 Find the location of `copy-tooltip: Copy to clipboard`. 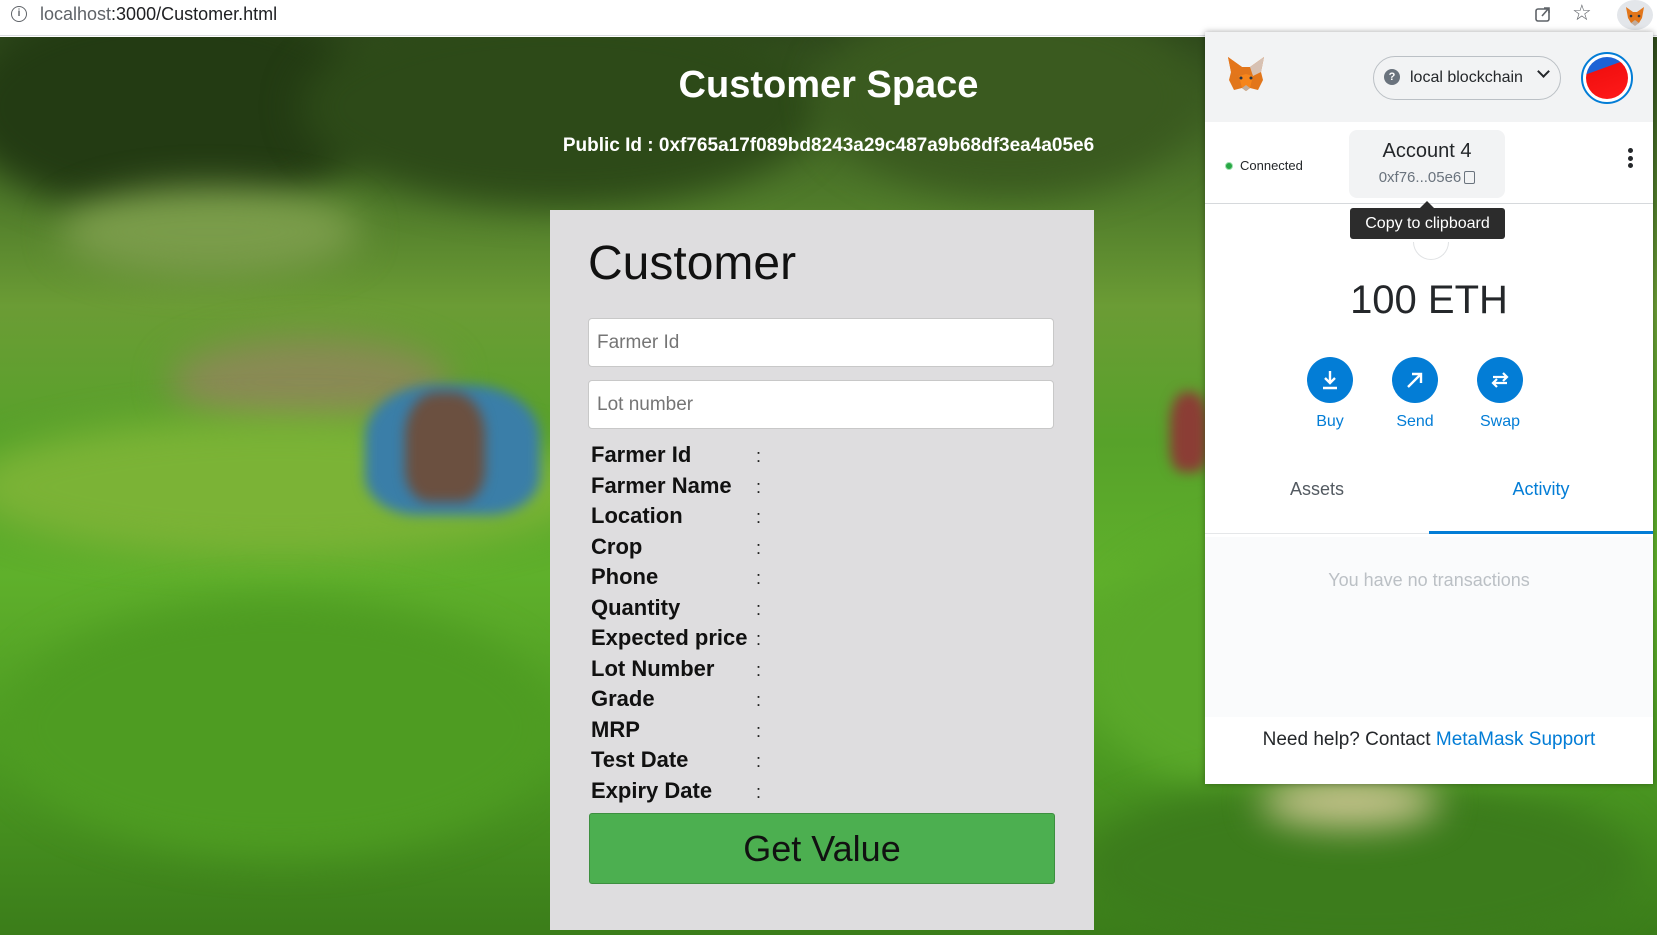

copy-tooltip: Copy to clipboard is located at coordinates (1427, 220).